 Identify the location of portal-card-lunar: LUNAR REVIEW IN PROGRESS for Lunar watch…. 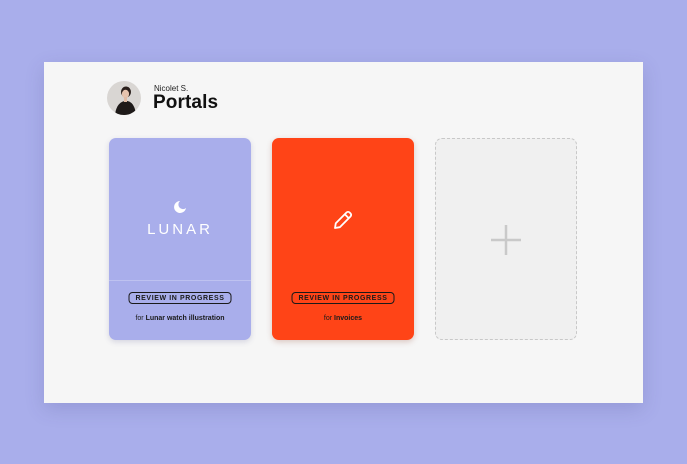
(180, 239).